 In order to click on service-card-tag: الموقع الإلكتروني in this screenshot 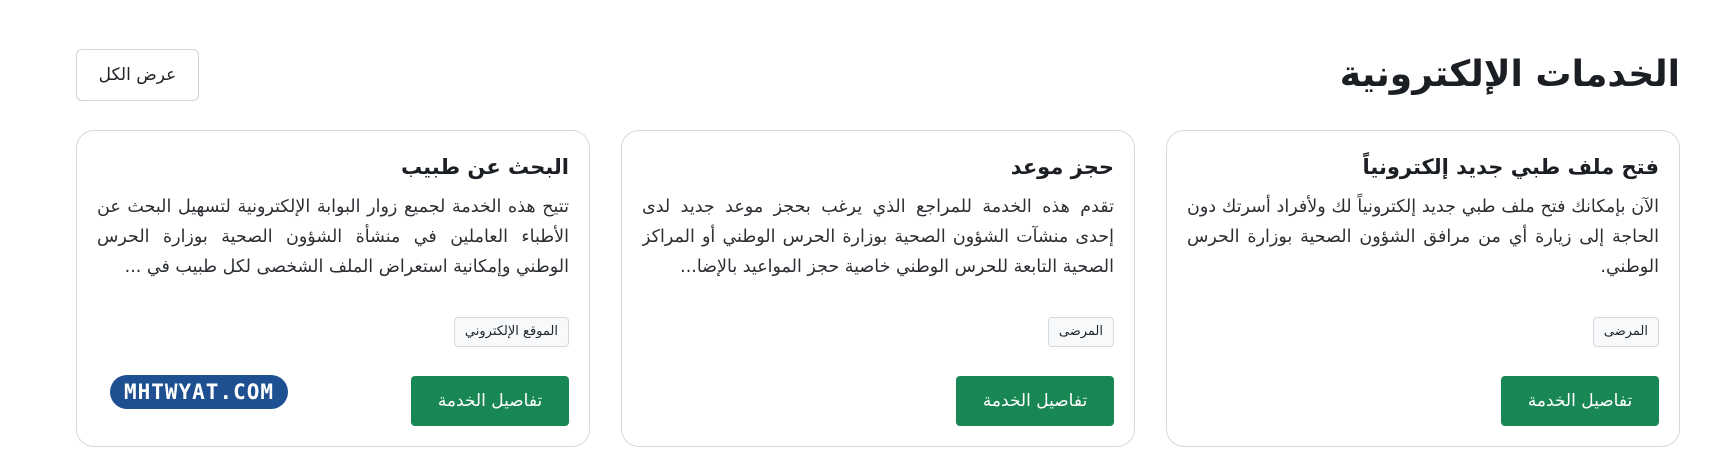, I will do `click(511, 332)`.